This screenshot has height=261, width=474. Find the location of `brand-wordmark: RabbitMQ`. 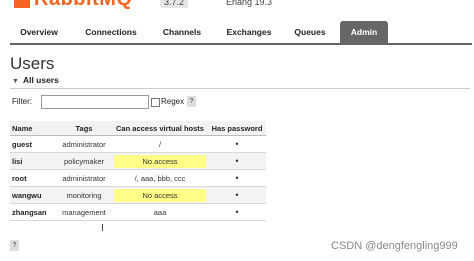

brand-wordmark: RabbitMQ is located at coordinates (83, 5).